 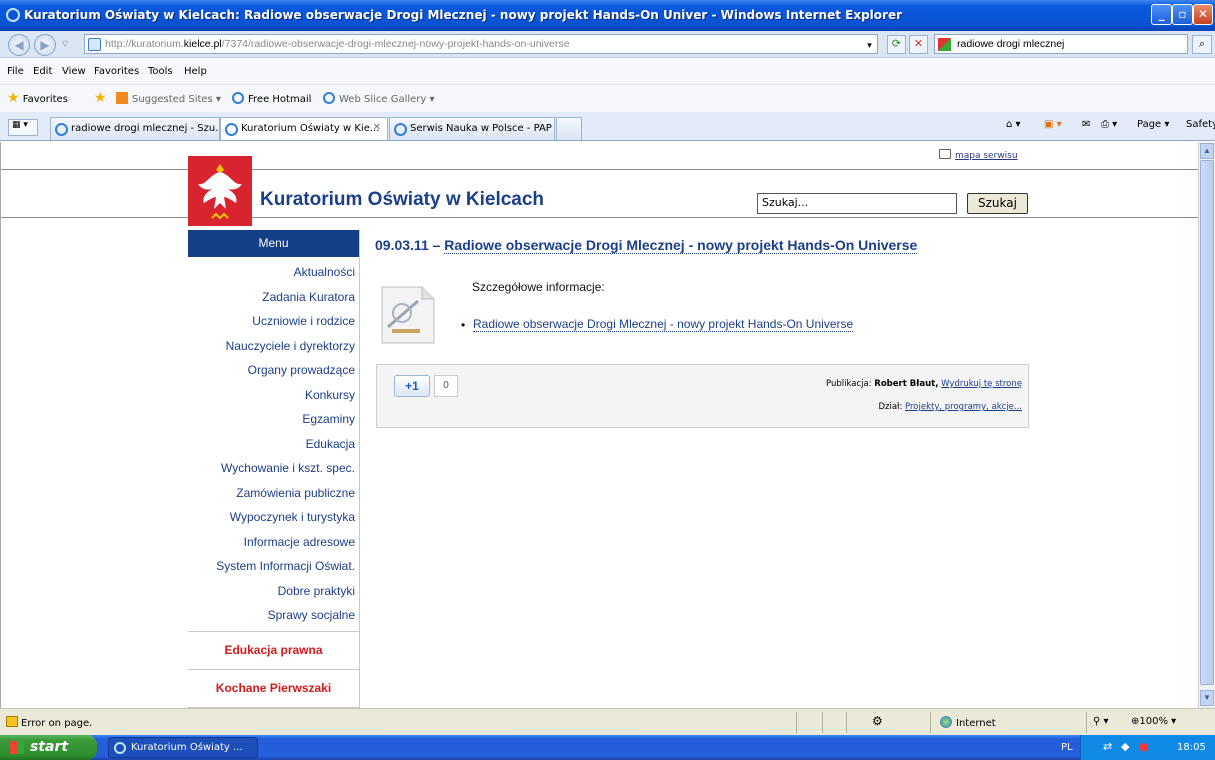 I want to click on new-tab-button, so click(x=569, y=128).